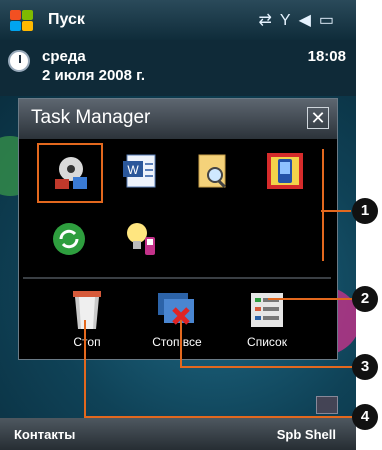 This screenshot has width=382, height=450. Describe the element at coordinates (267, 310) in the screenshot. I see `list-icon` at that location.